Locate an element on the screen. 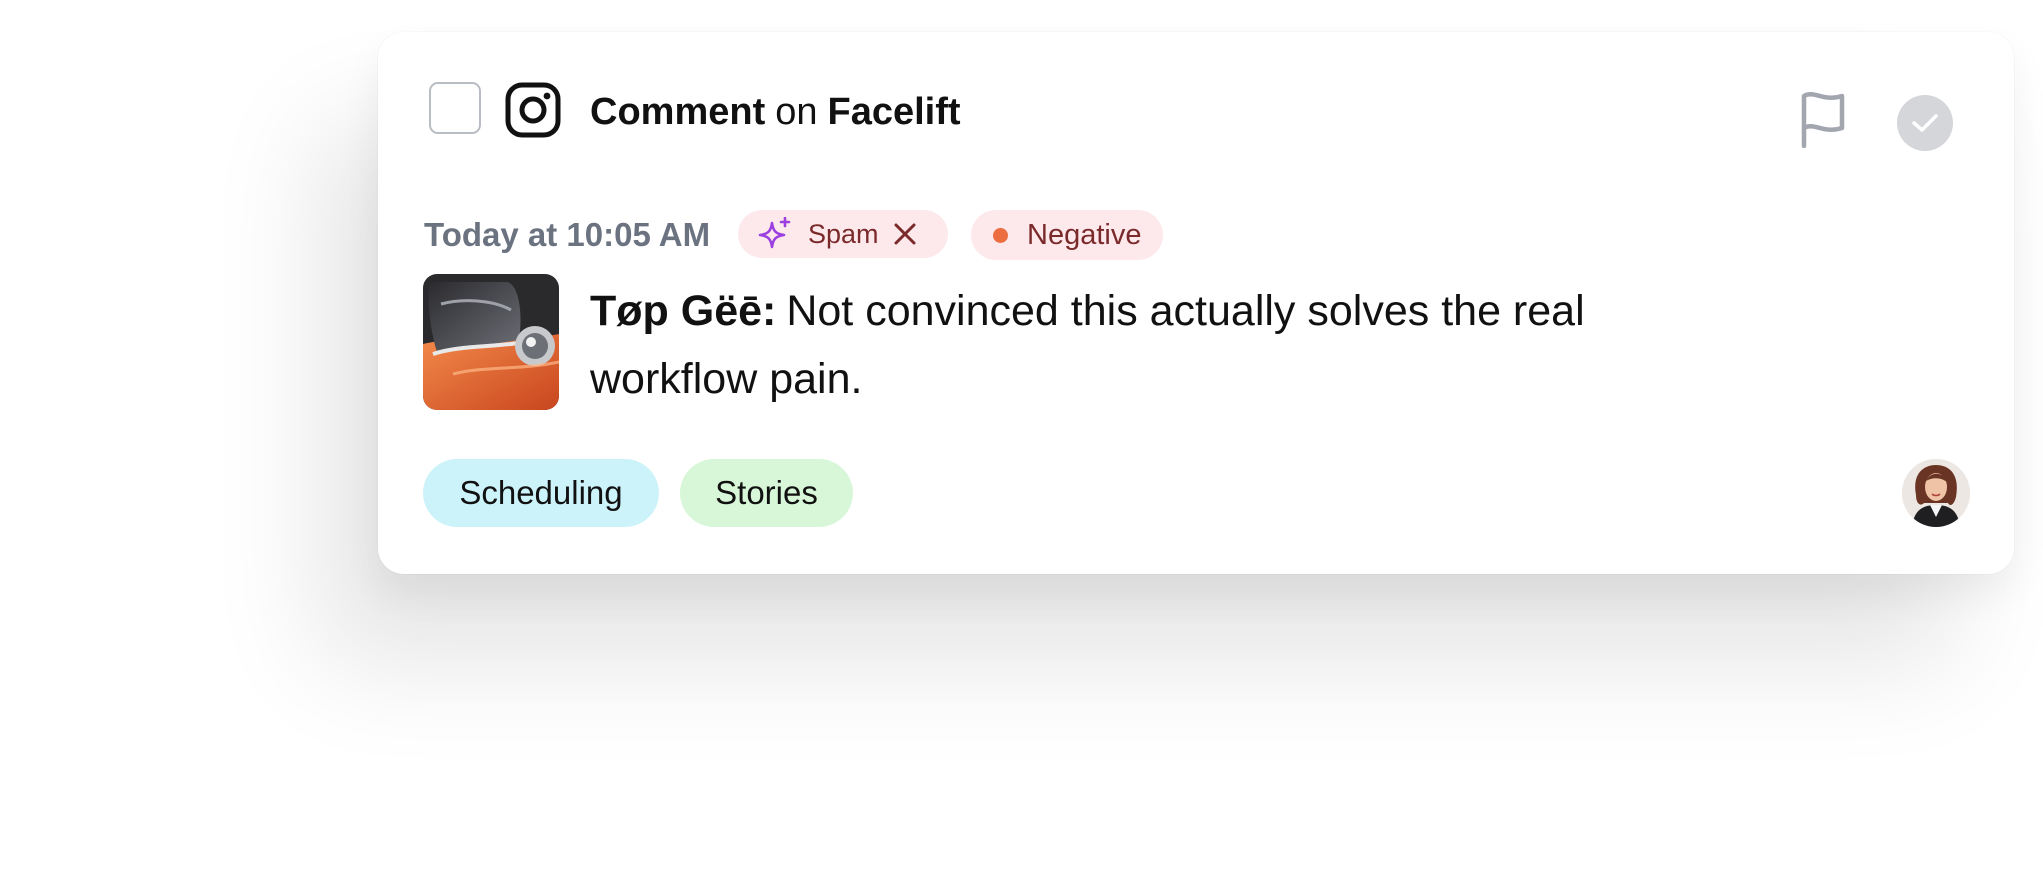 The image size is (2043, 887). tag-stories: Stories is located at coordinates (766, 493).